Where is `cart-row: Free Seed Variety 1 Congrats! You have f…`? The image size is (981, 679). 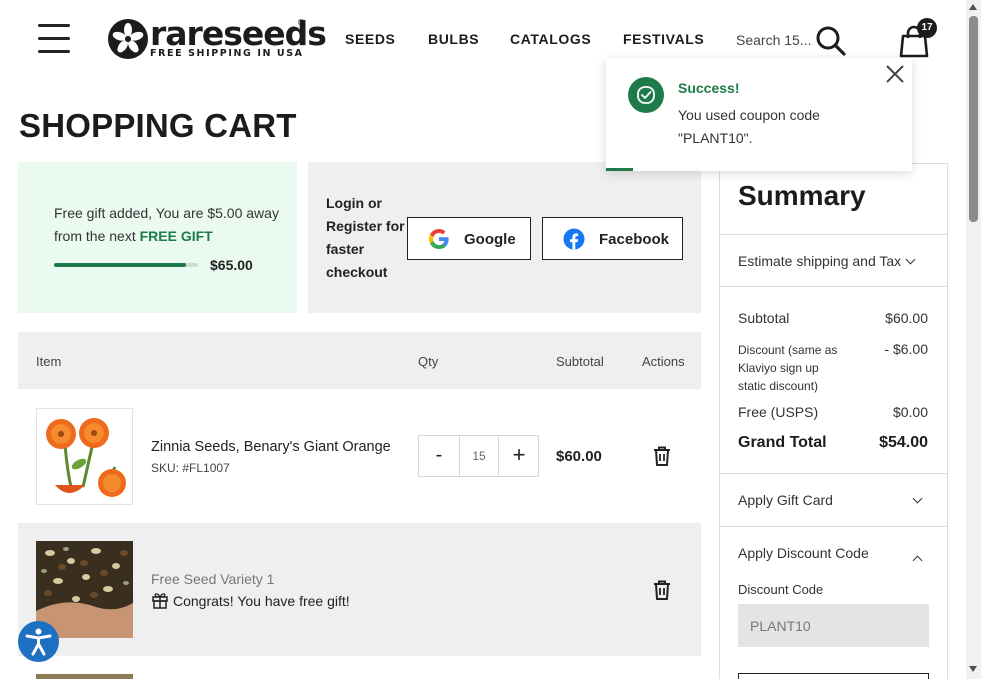
cart-row: Free Seed Variety 1 Congrats! You have f… is located at coordinates (359, 589).